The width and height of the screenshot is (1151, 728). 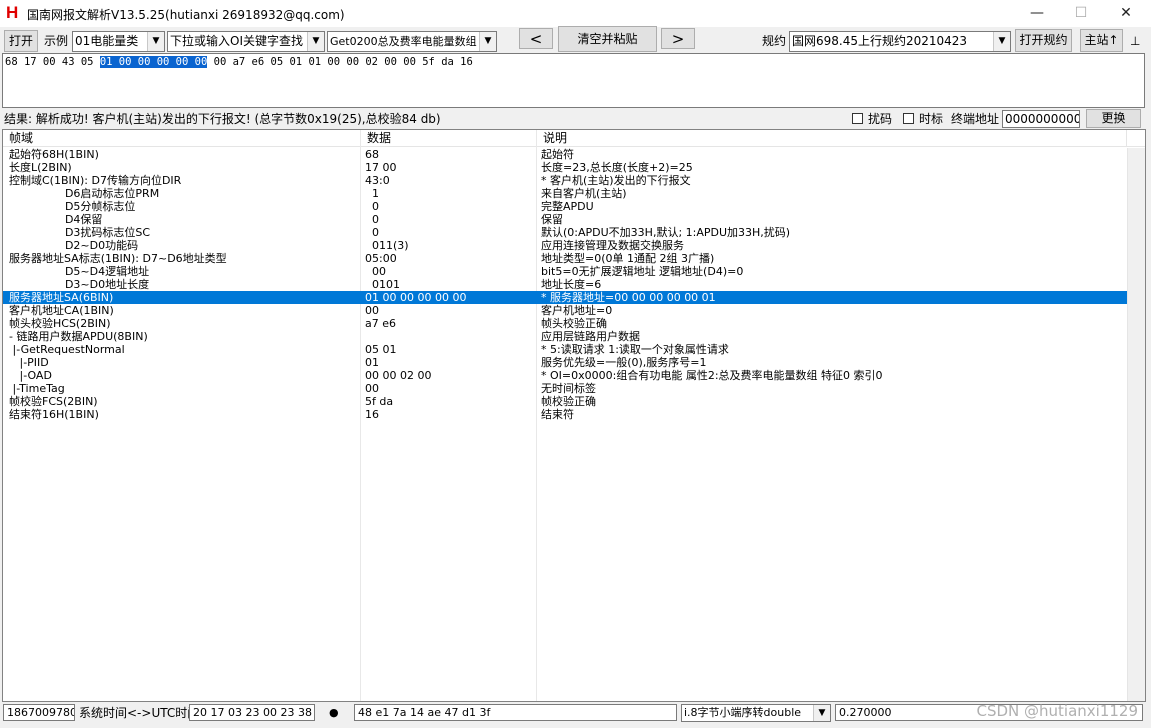 What do you see at coordinates (1081, 13) in the screenshot?
I see `maximize-button: ☐` at bounding box center [1081, 13].